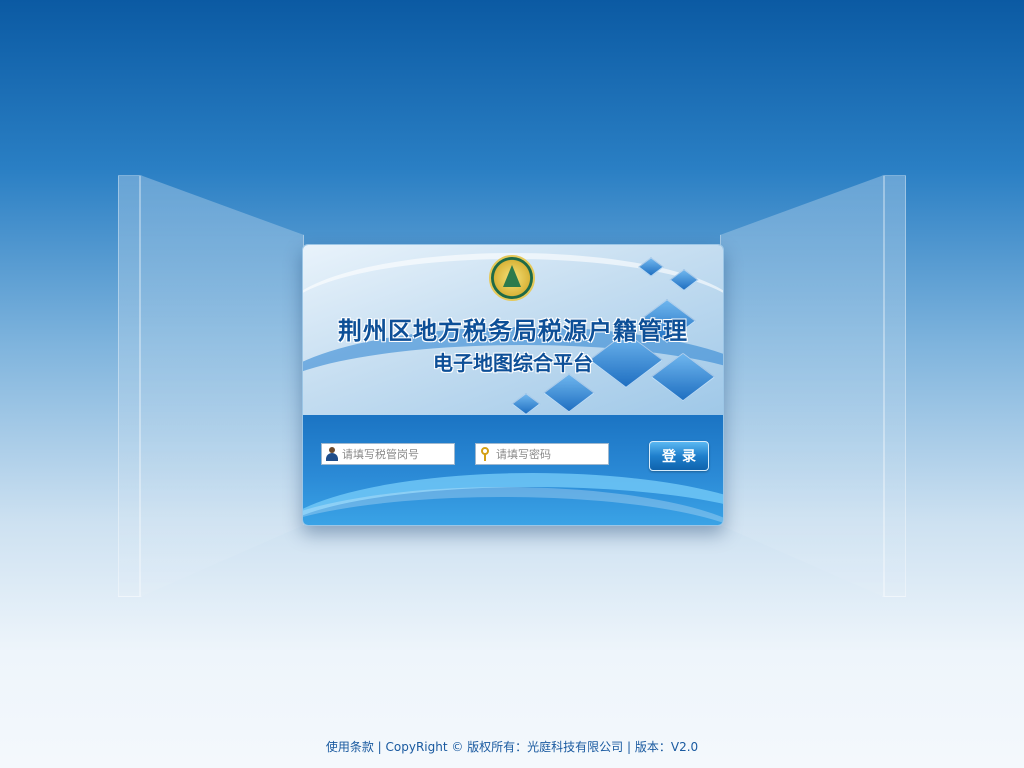 Image resolution: width=1024 pixels, height=768 pixels. I want to click on tax-emblem-logo, so click(512, 278).